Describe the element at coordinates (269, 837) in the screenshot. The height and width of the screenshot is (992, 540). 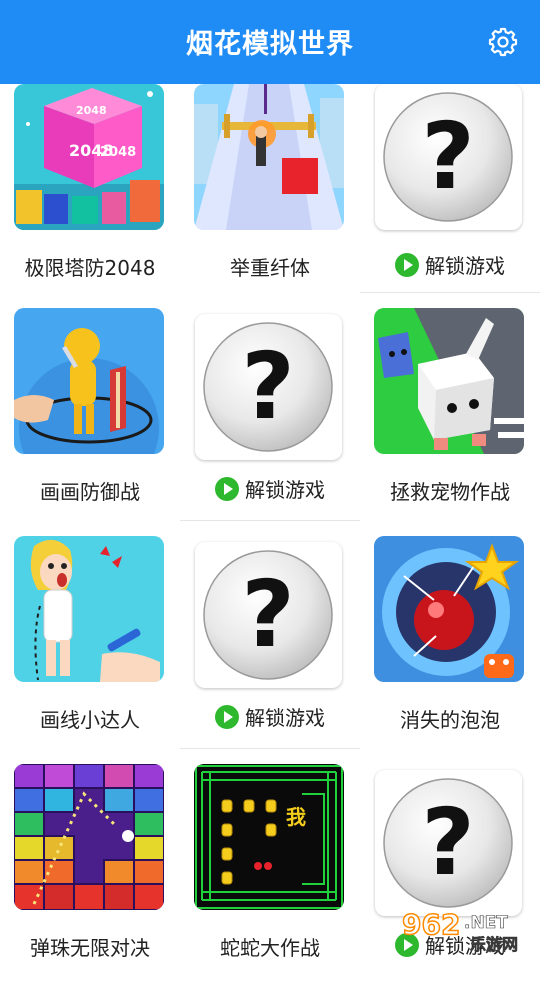
I see `game-thumbnail: 我` at that location.